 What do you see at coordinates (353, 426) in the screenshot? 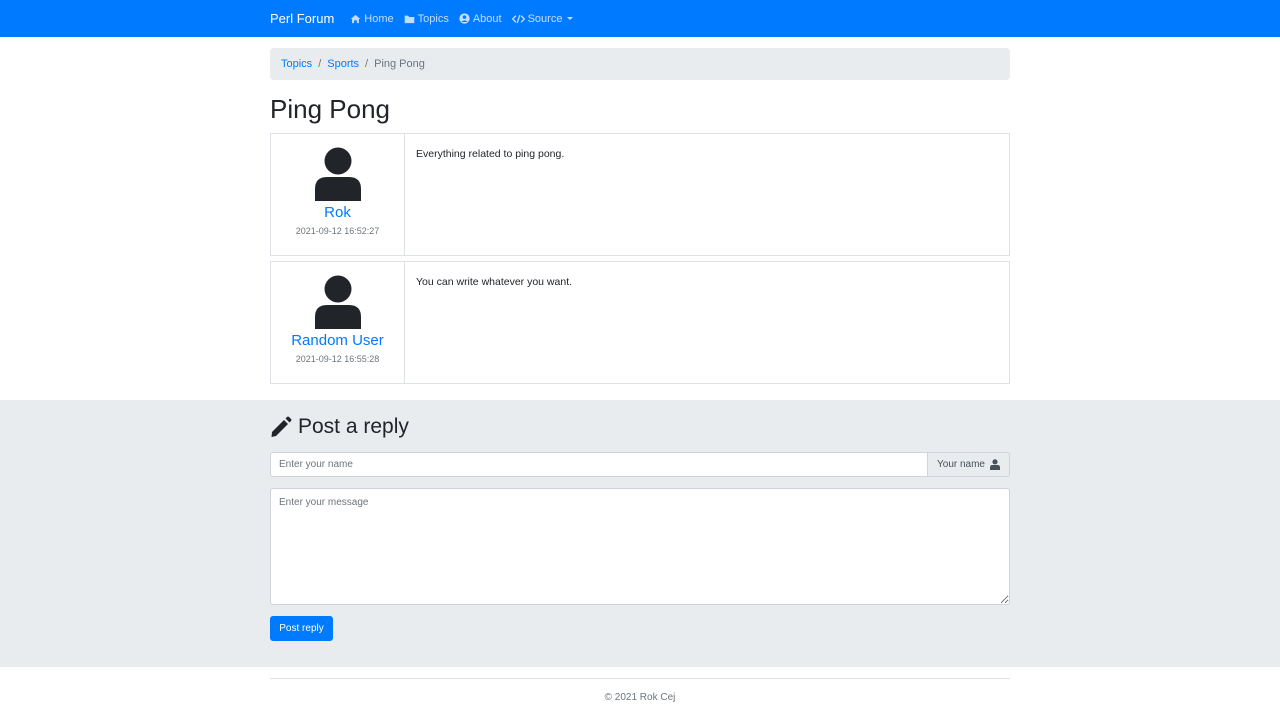
I see `reply-title-text: Post a reply` at bounding box center [353, 426].